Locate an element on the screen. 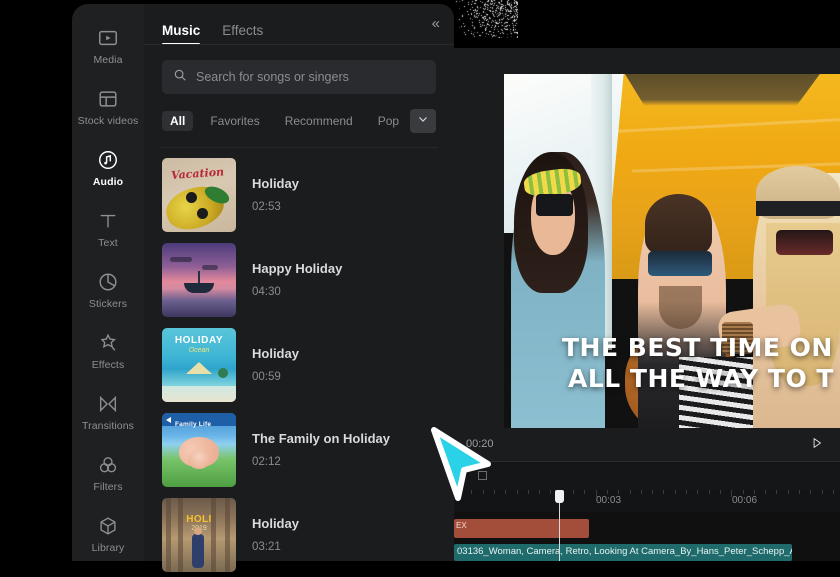 Image resolution: width=840 pixels, height=577 pixels. sidebar-item-stock-videos: Stock videos is located at coordinates (108, 107).